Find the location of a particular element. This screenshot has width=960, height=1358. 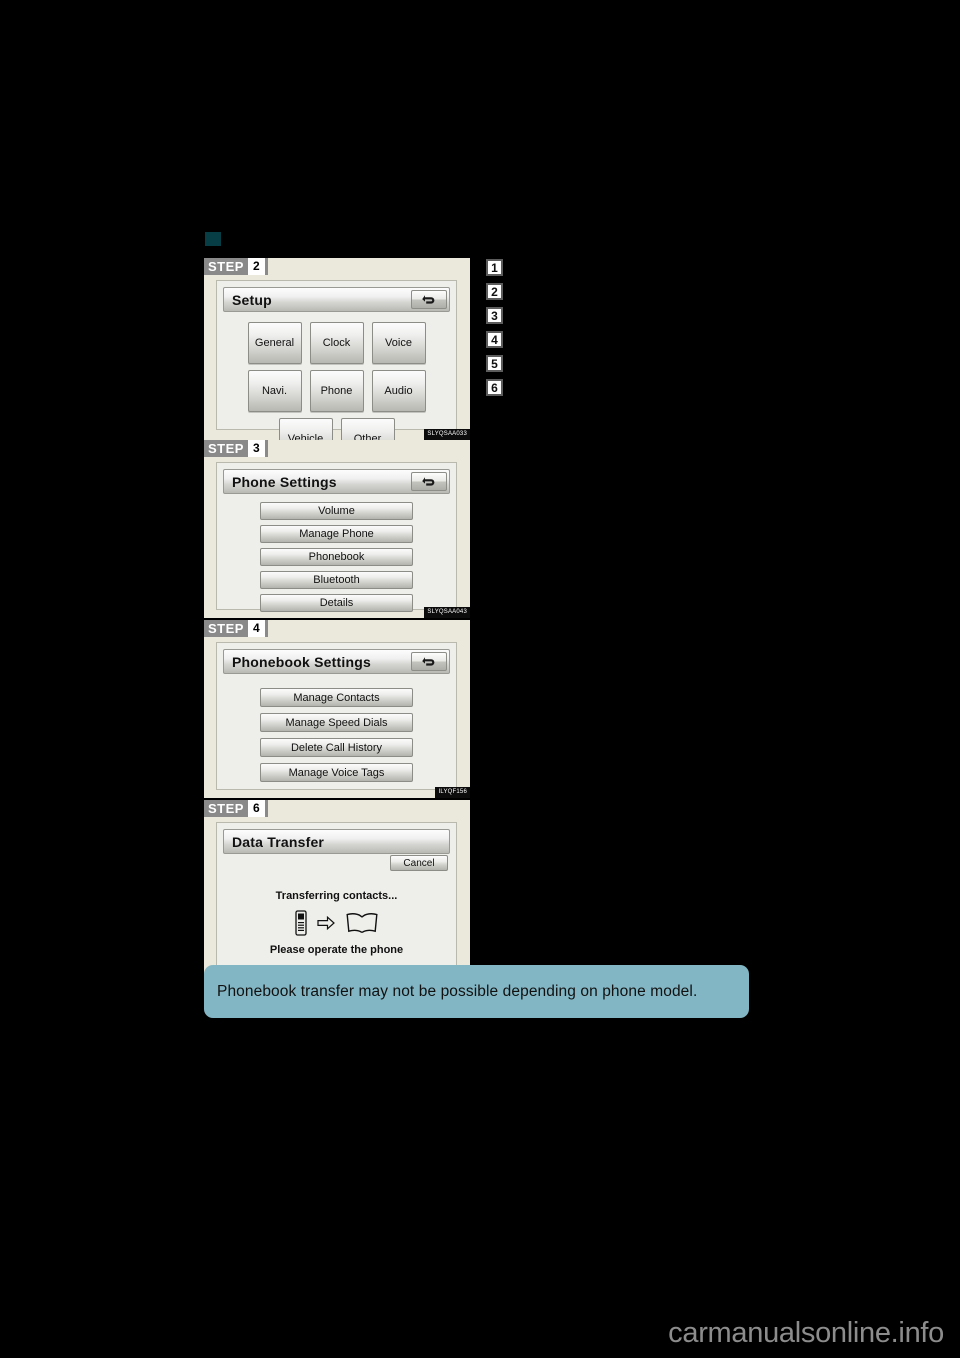

button-details: Details is located at coordinates (336, 603).